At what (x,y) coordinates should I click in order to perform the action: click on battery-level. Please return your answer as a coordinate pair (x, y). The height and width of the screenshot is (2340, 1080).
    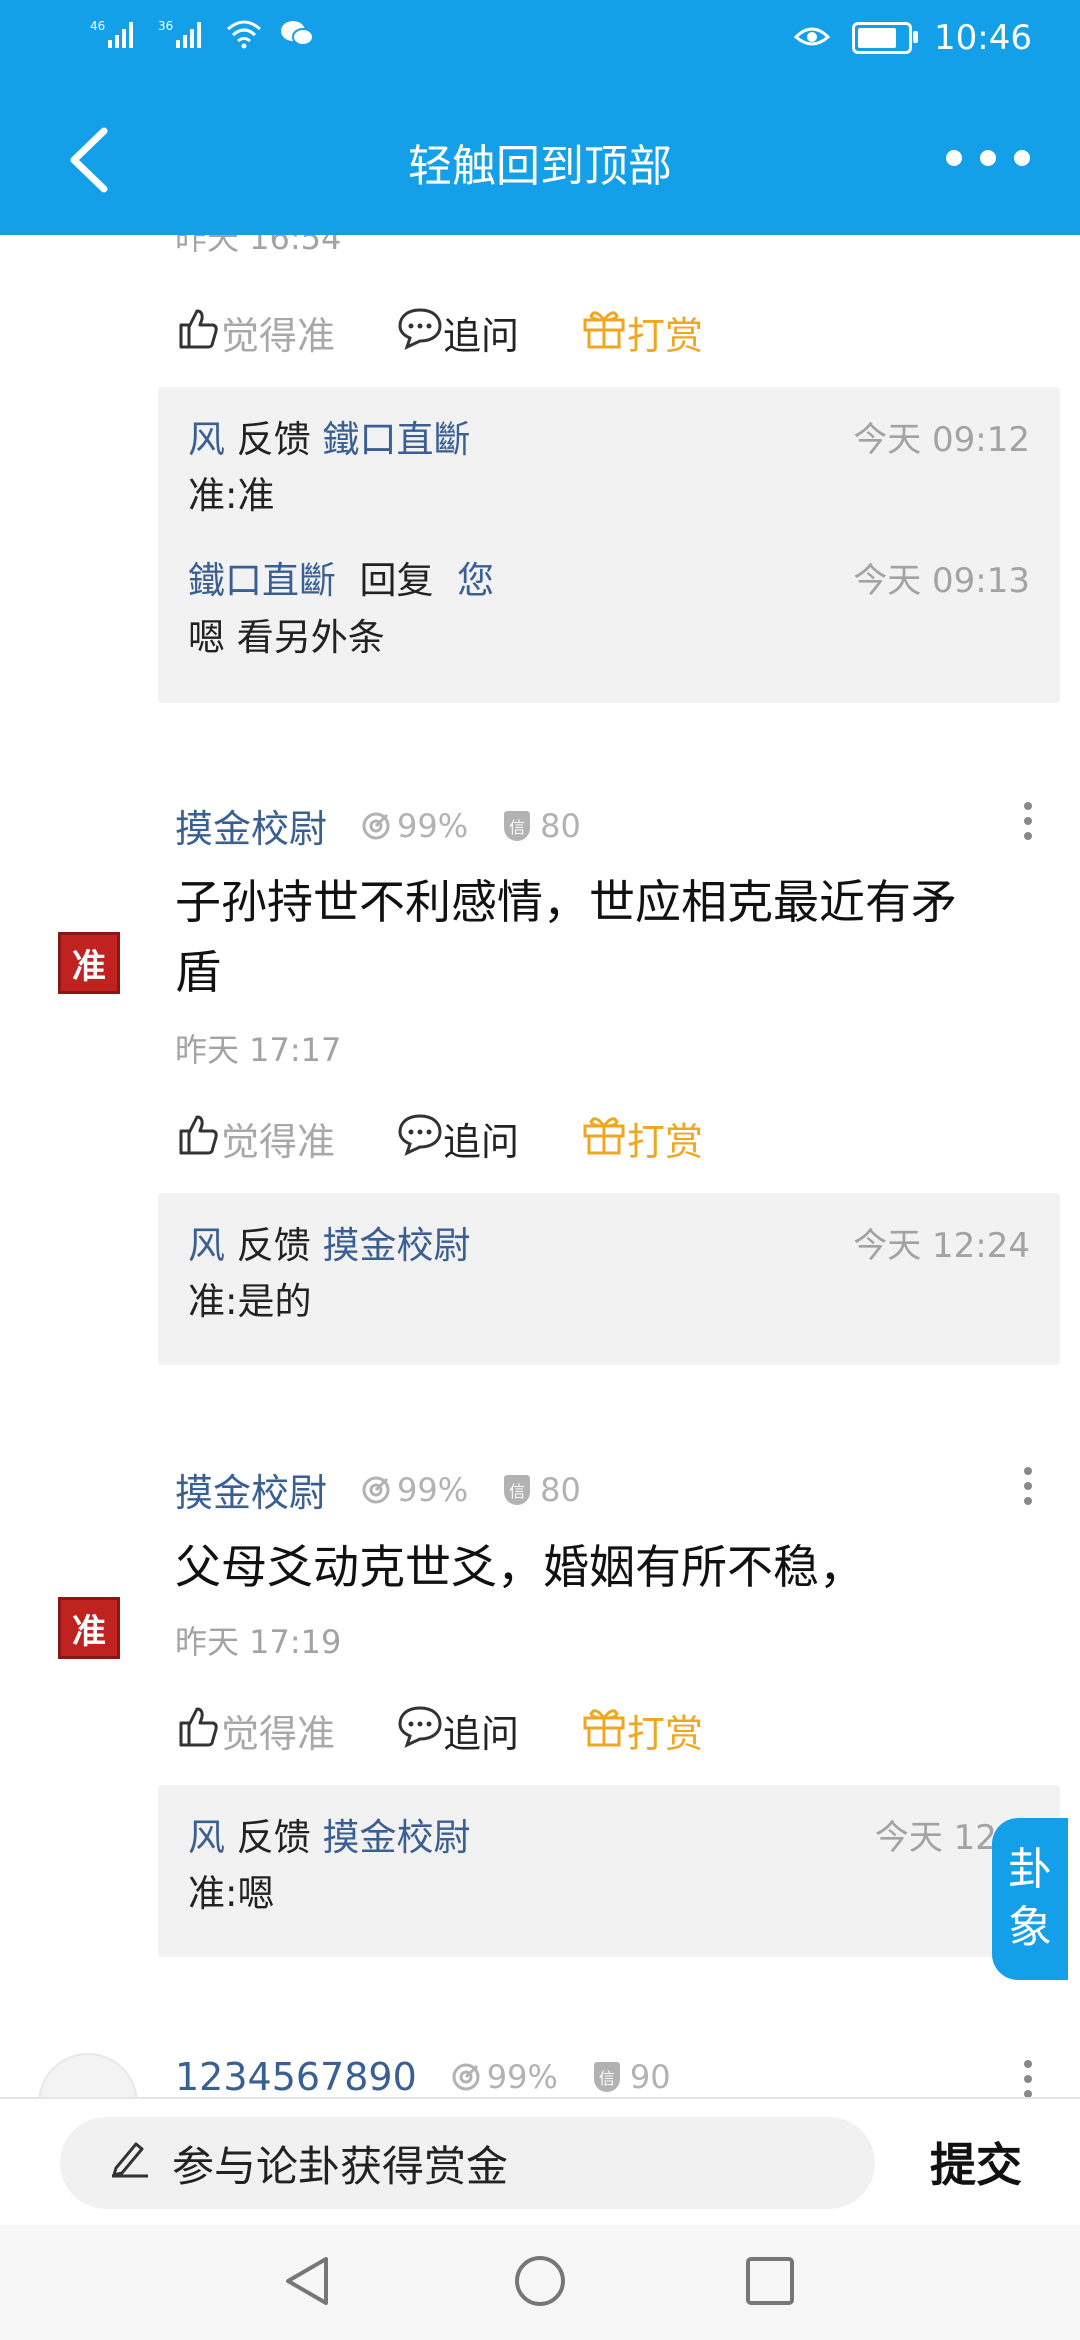
    Looking at the image, I should click on (877, 38).